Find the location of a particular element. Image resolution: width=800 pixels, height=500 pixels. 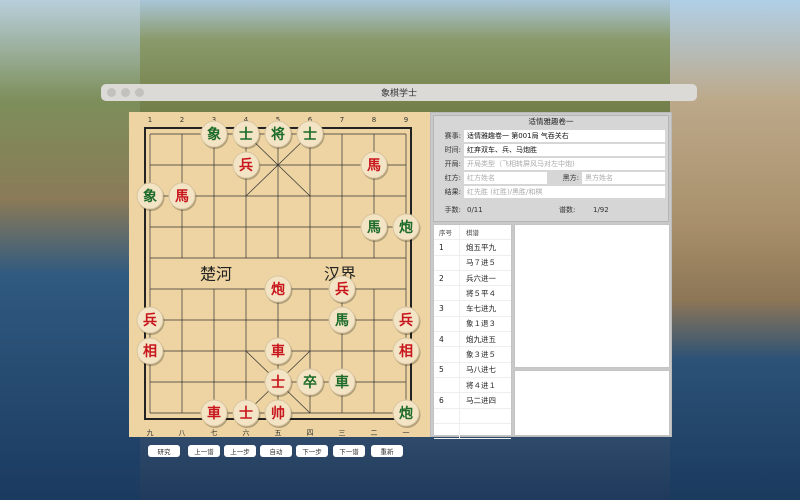

research-button: 研究 is located at coordinates (164, 451).